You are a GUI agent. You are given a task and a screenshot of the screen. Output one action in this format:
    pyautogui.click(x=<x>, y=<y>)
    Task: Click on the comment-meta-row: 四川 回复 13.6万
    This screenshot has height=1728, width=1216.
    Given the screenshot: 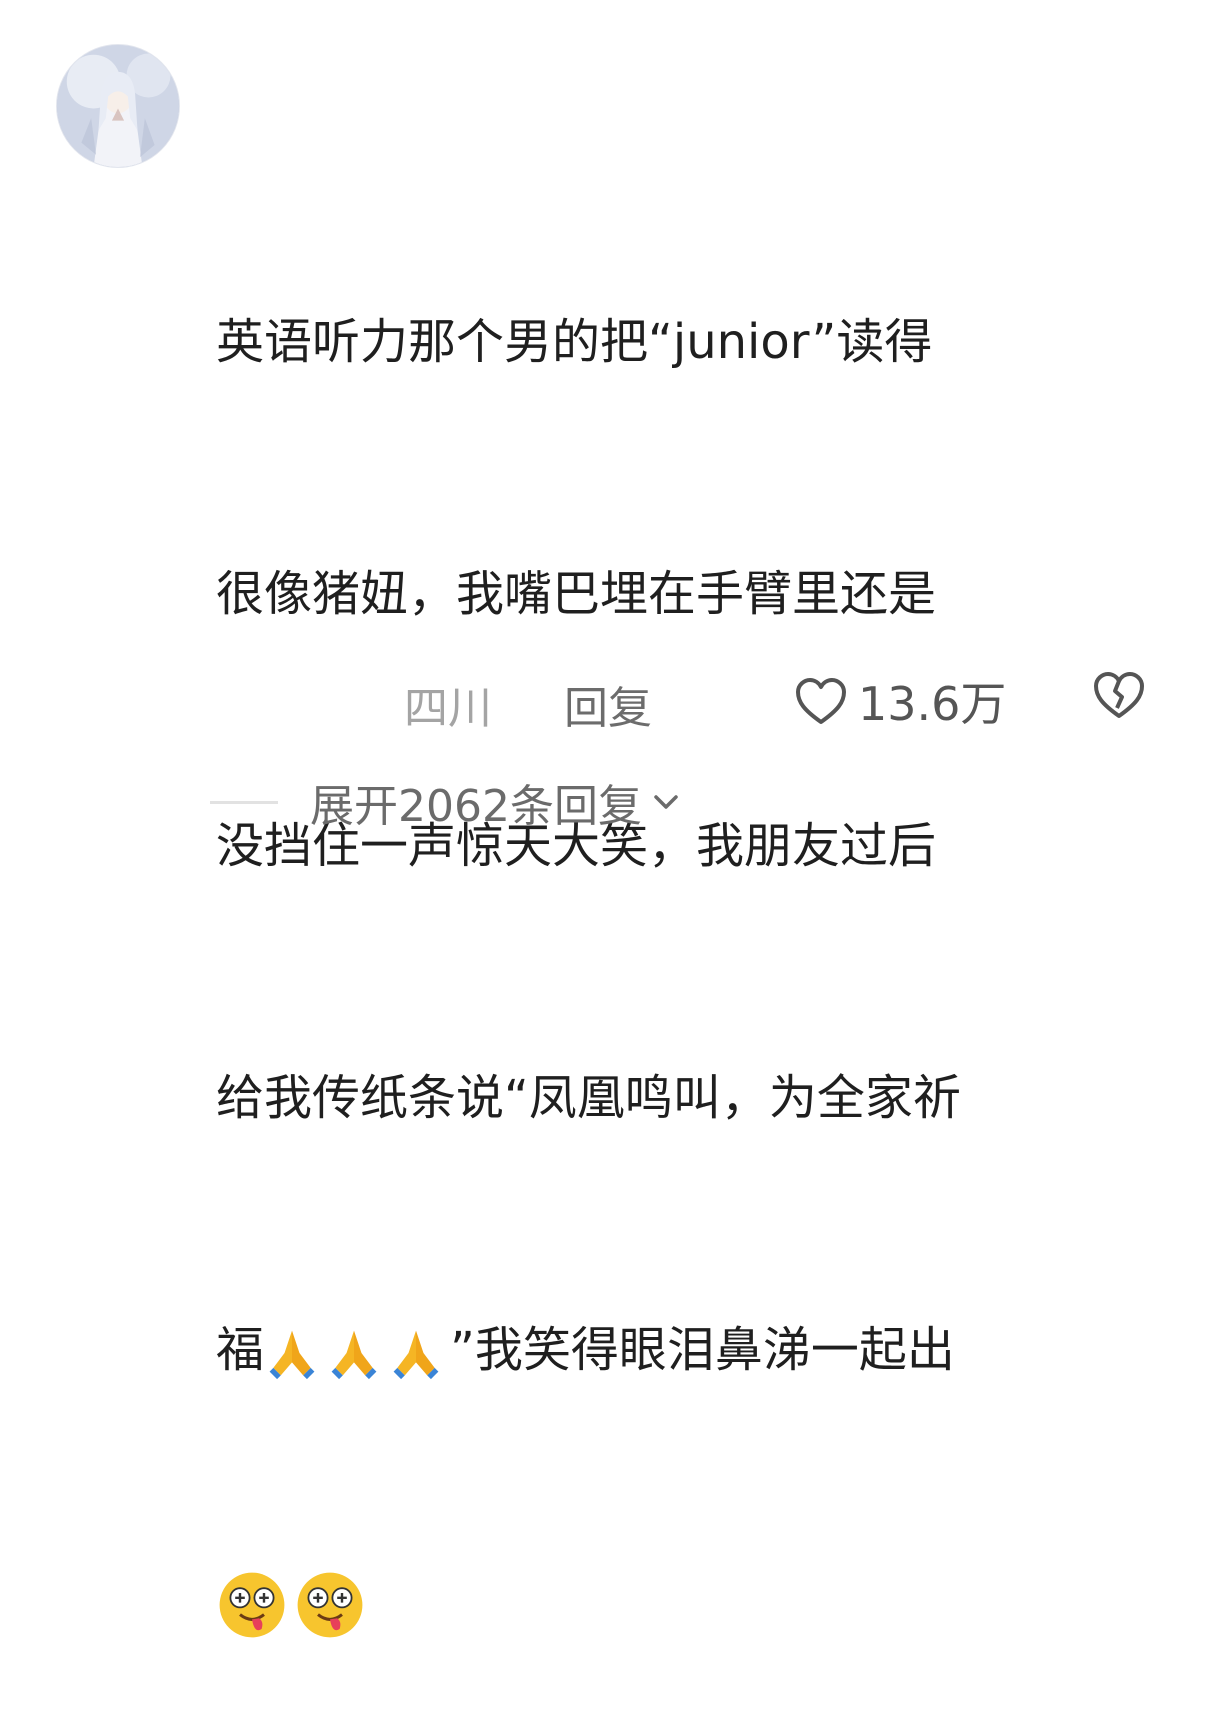 What is the action you would take?
    pyautogui.click(x=608, y=697)
    